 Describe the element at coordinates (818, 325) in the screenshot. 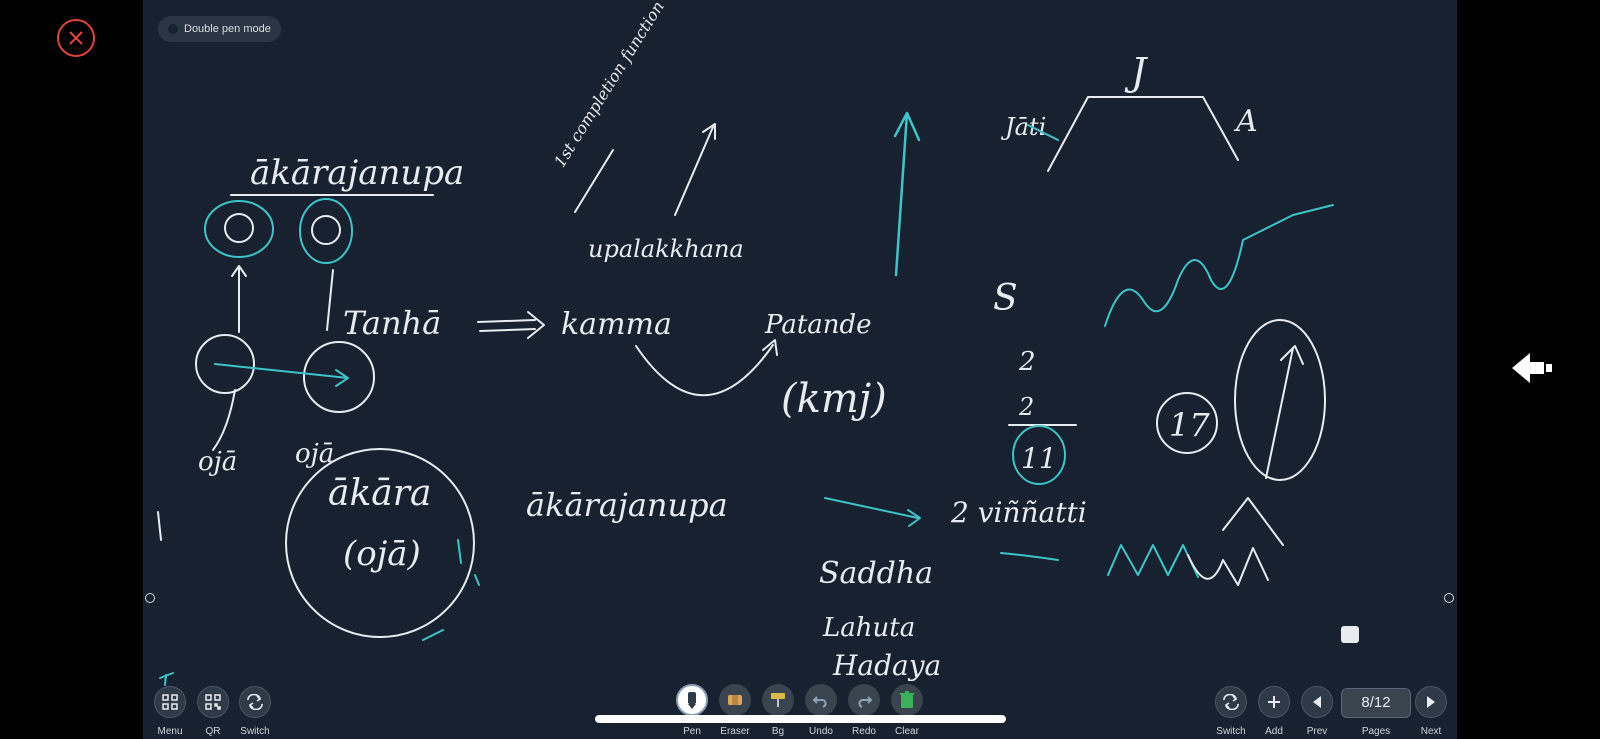

I see `note-patande: Patande` at that location.